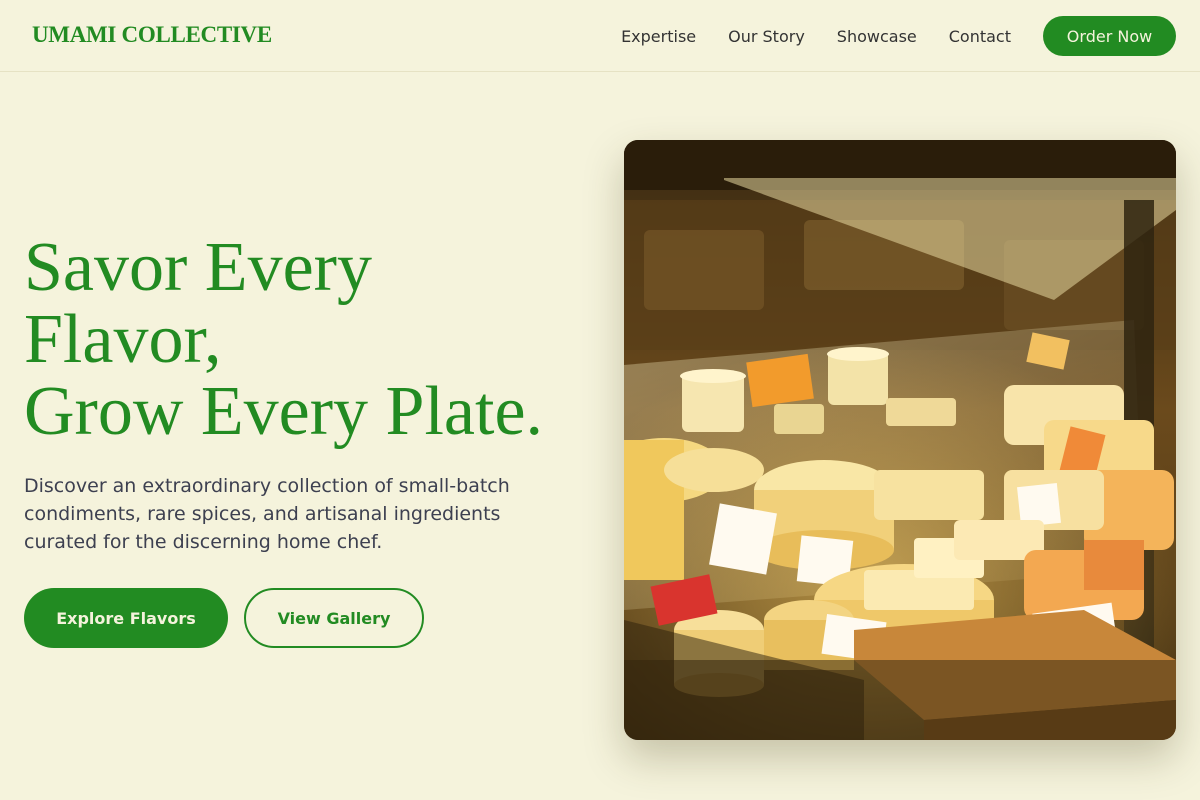  What do you see at coordinates (198, 267) in the screenshot?
I see `hero-title-line-1: Savor Every` at bounding box center [198, 267].